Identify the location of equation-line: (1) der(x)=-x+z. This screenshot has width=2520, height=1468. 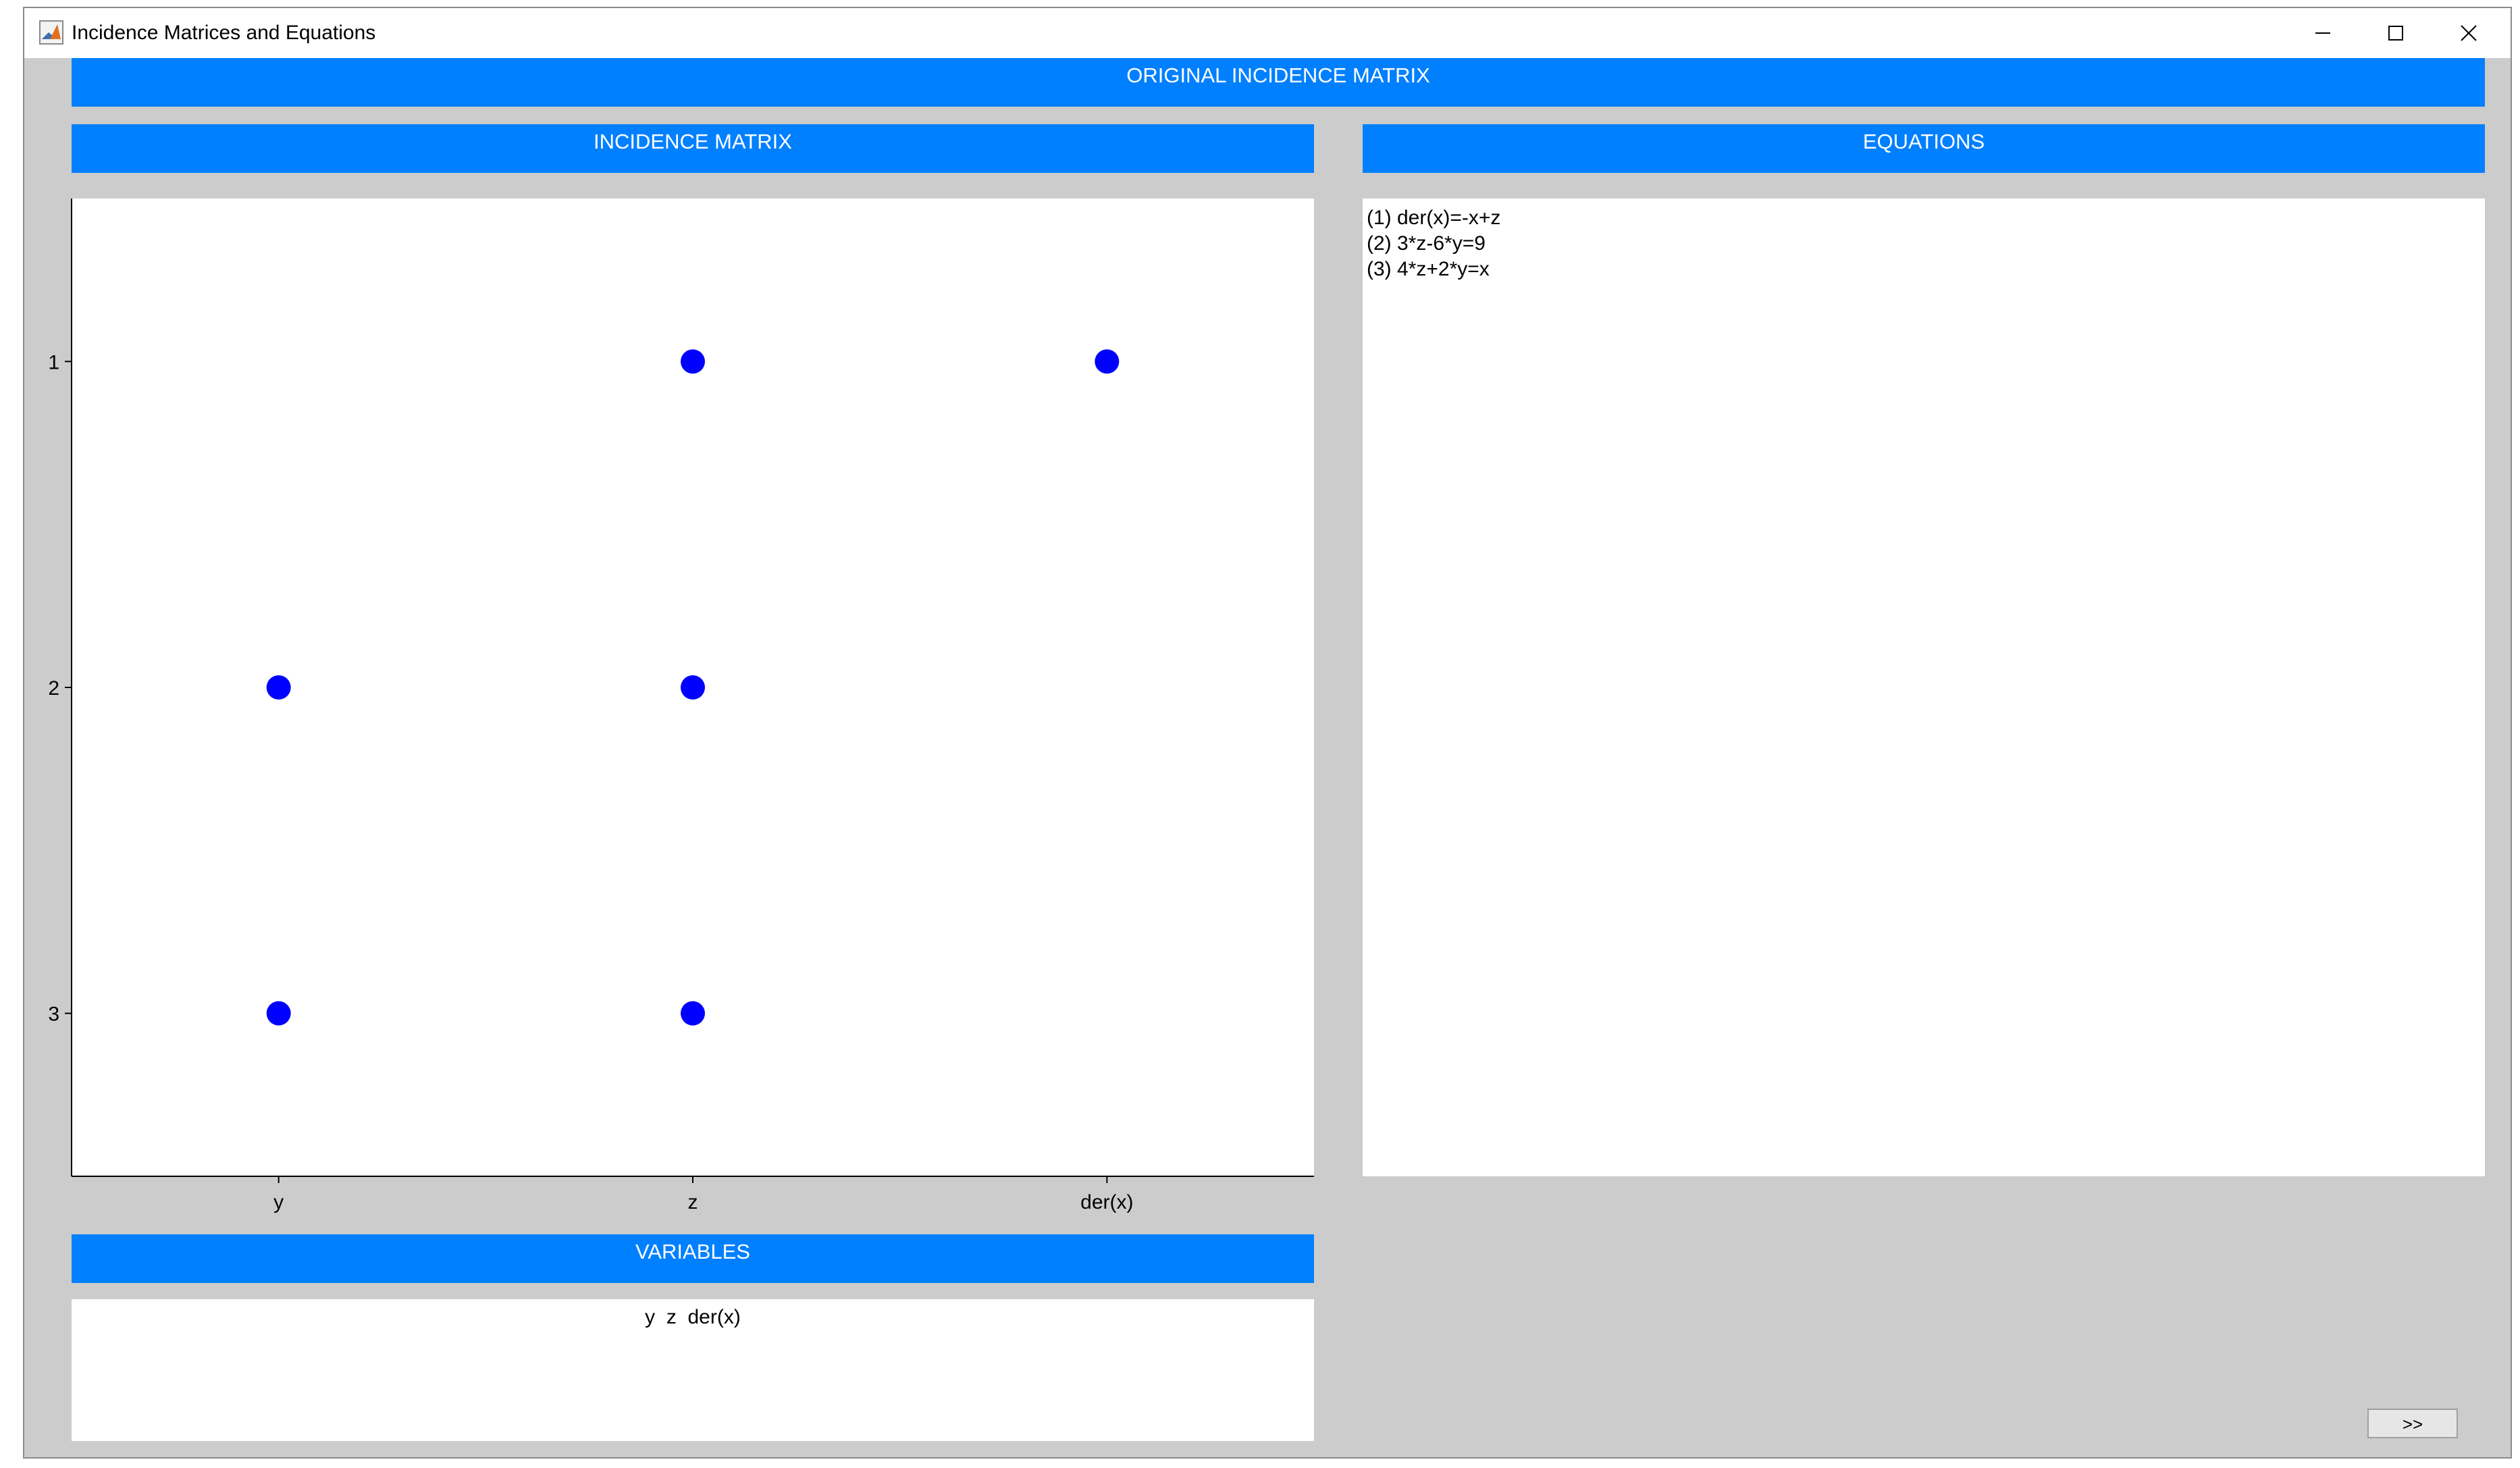
(1434, 218).